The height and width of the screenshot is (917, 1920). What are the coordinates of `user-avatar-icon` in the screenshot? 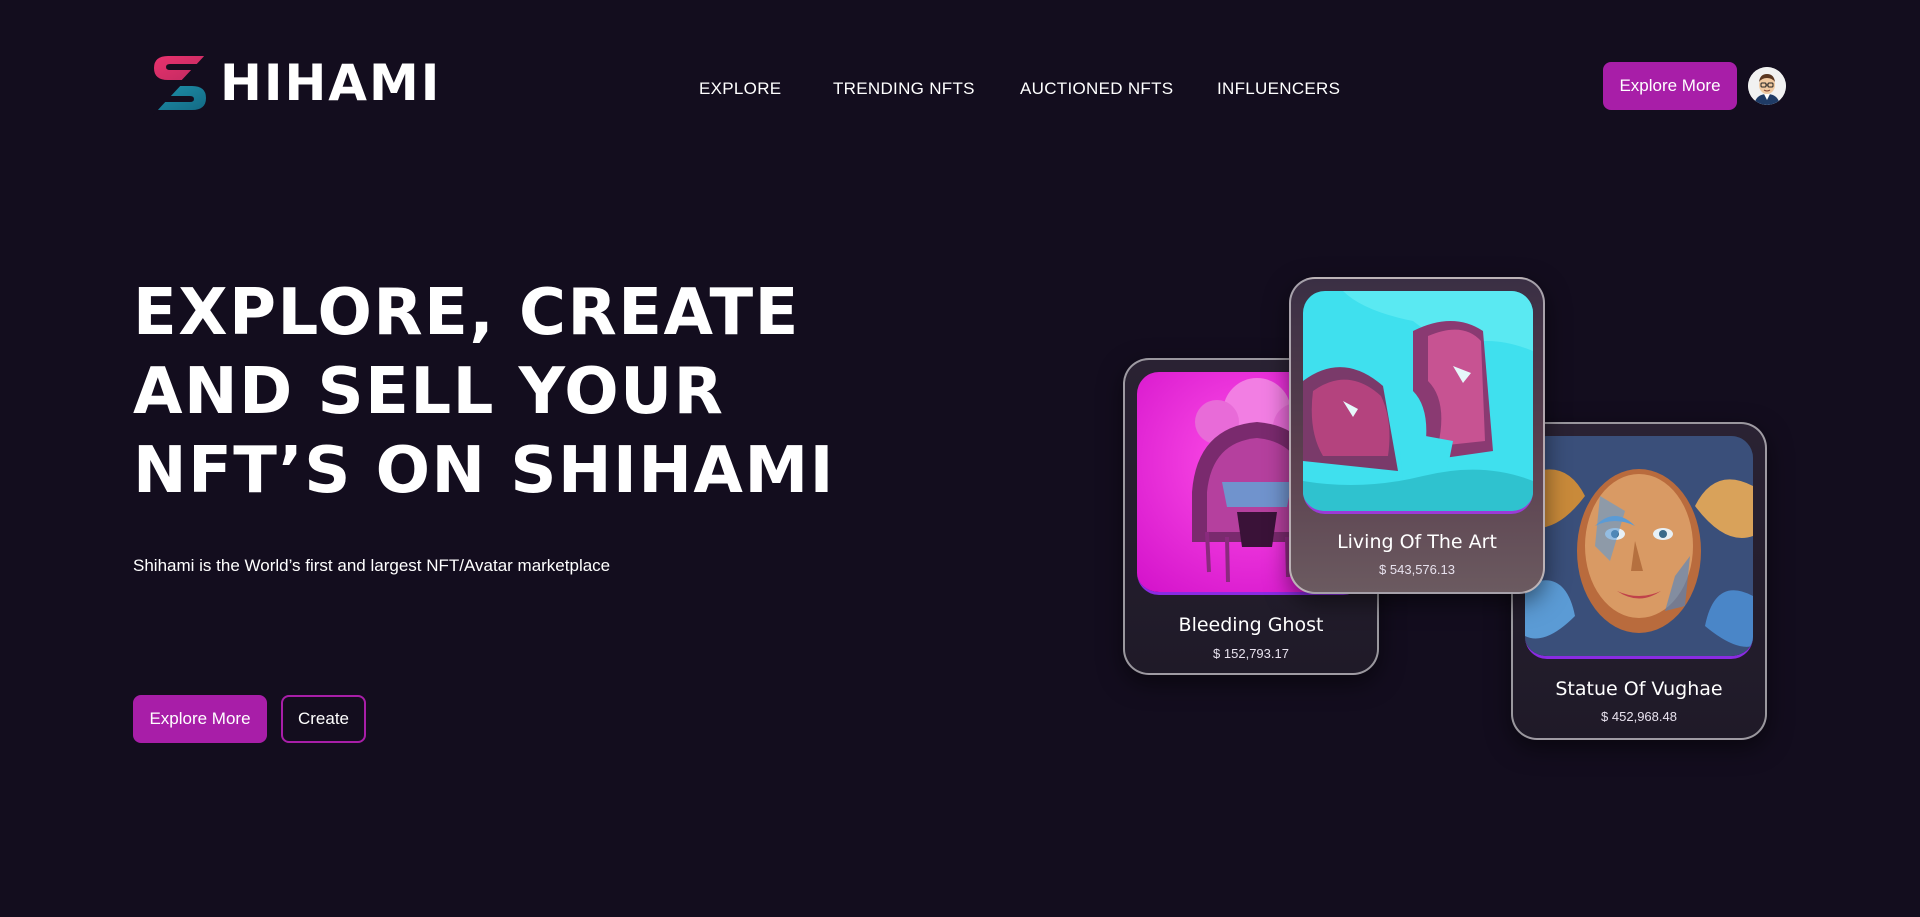 It's located at (1767, 86).